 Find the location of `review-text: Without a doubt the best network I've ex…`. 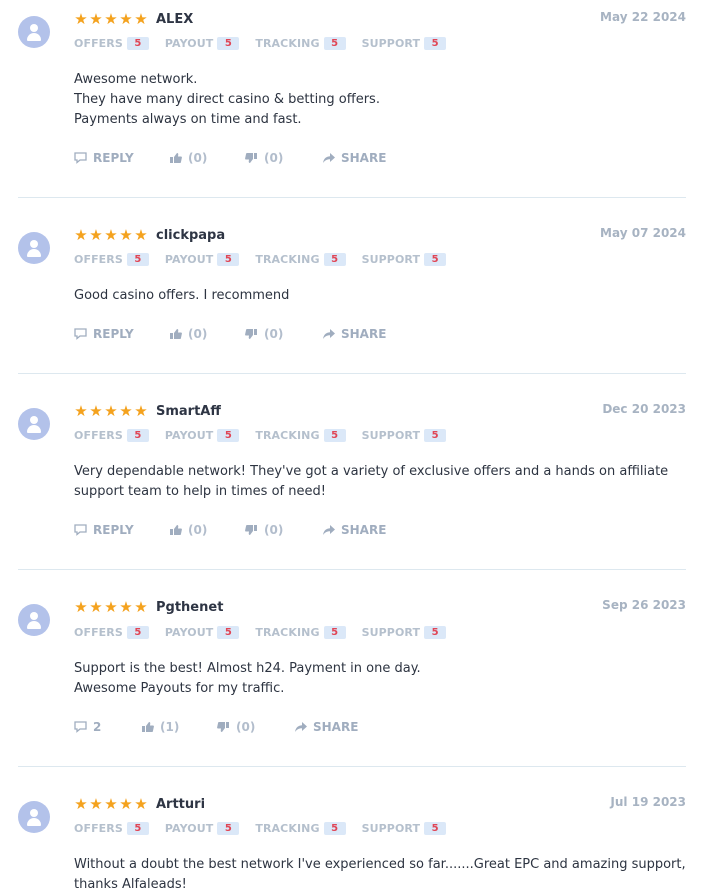

review-text: Without a doubt the best network I've ex… is located at coordinates (380, 874).